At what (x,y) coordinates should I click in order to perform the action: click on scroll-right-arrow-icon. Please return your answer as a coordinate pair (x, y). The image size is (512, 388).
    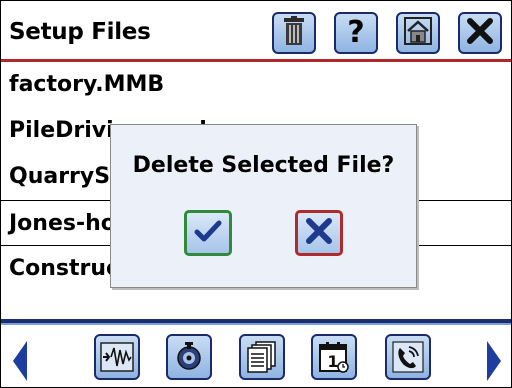
    Looking at the image, I should click on (494, 361).